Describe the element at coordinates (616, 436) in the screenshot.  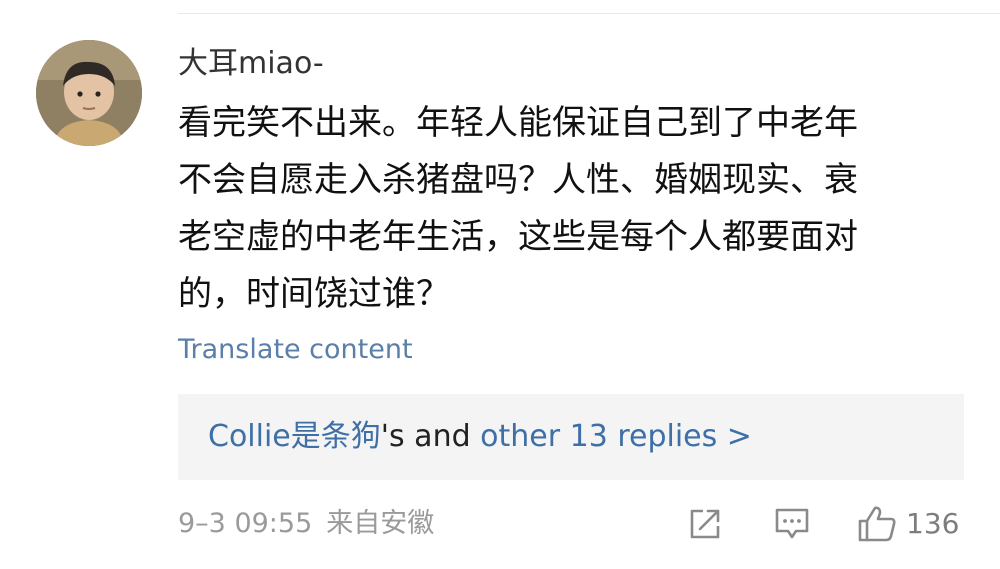
I see `more-replies-link: other 13 replies >` at that location.